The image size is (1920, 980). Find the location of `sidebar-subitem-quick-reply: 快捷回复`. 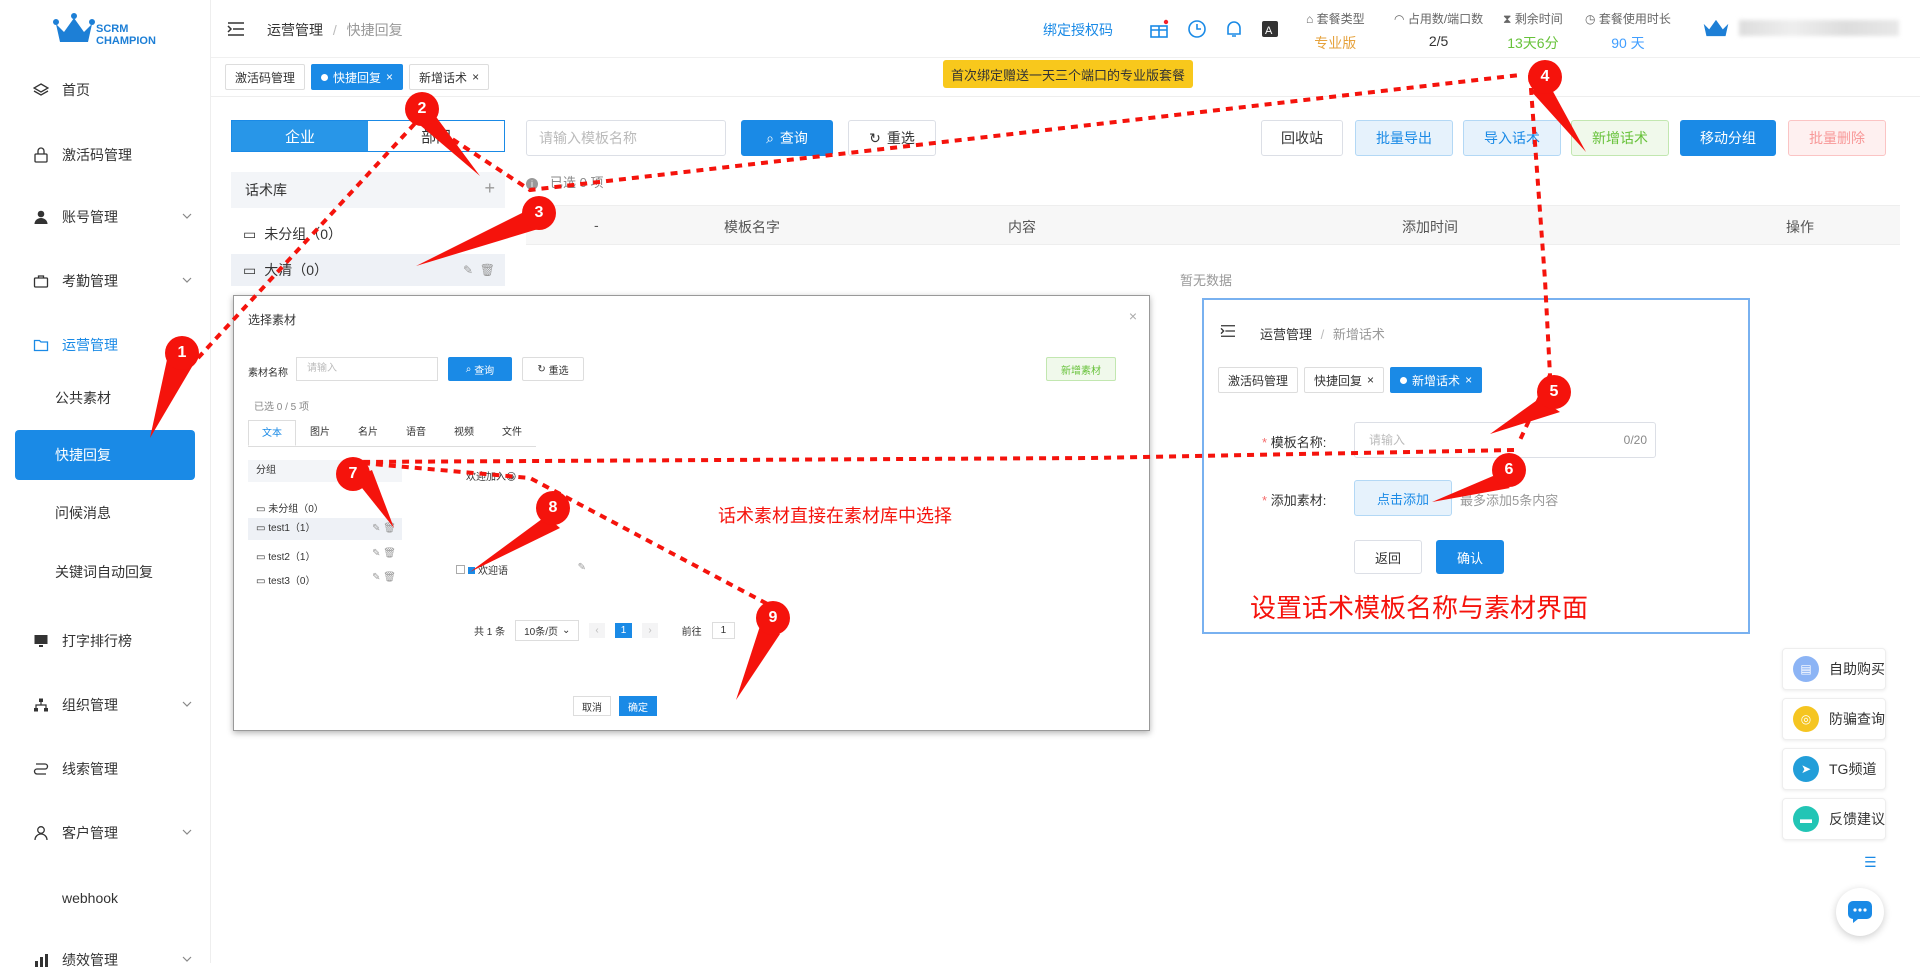

sidebar-subitem-quick-reply: 快捷回复 is located at coordinates (105, 455).